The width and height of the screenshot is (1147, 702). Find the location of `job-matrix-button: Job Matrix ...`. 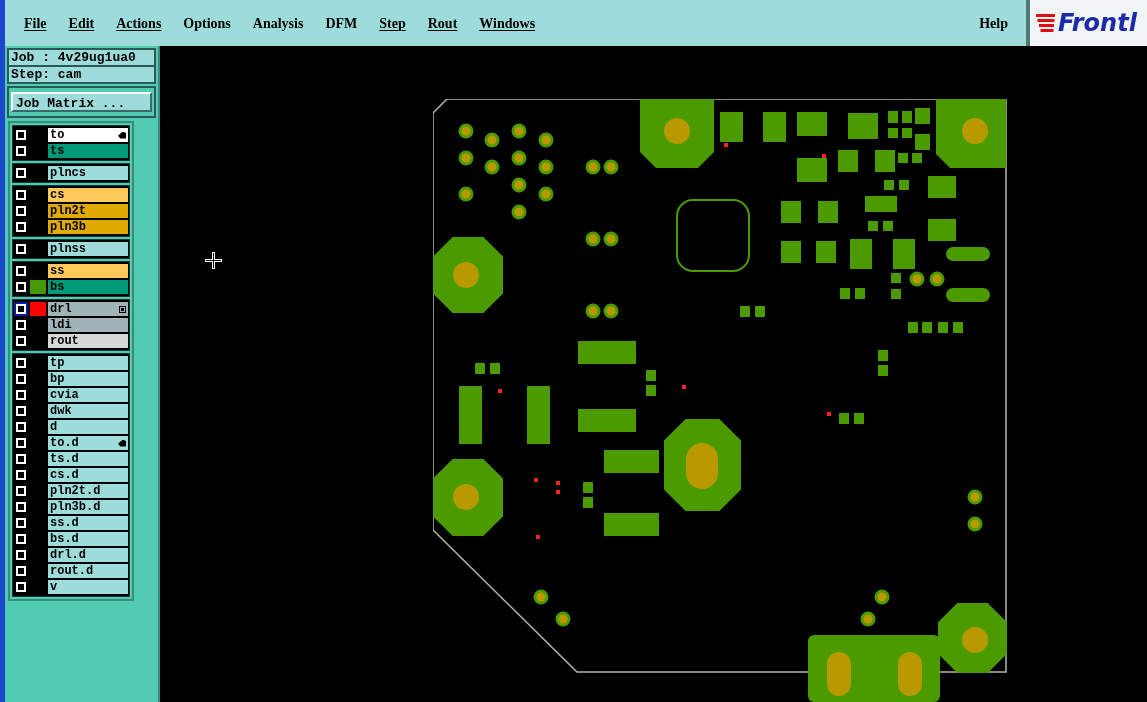

job-matrix-button: Job Matrix ... is located at coordinates (81, 102).